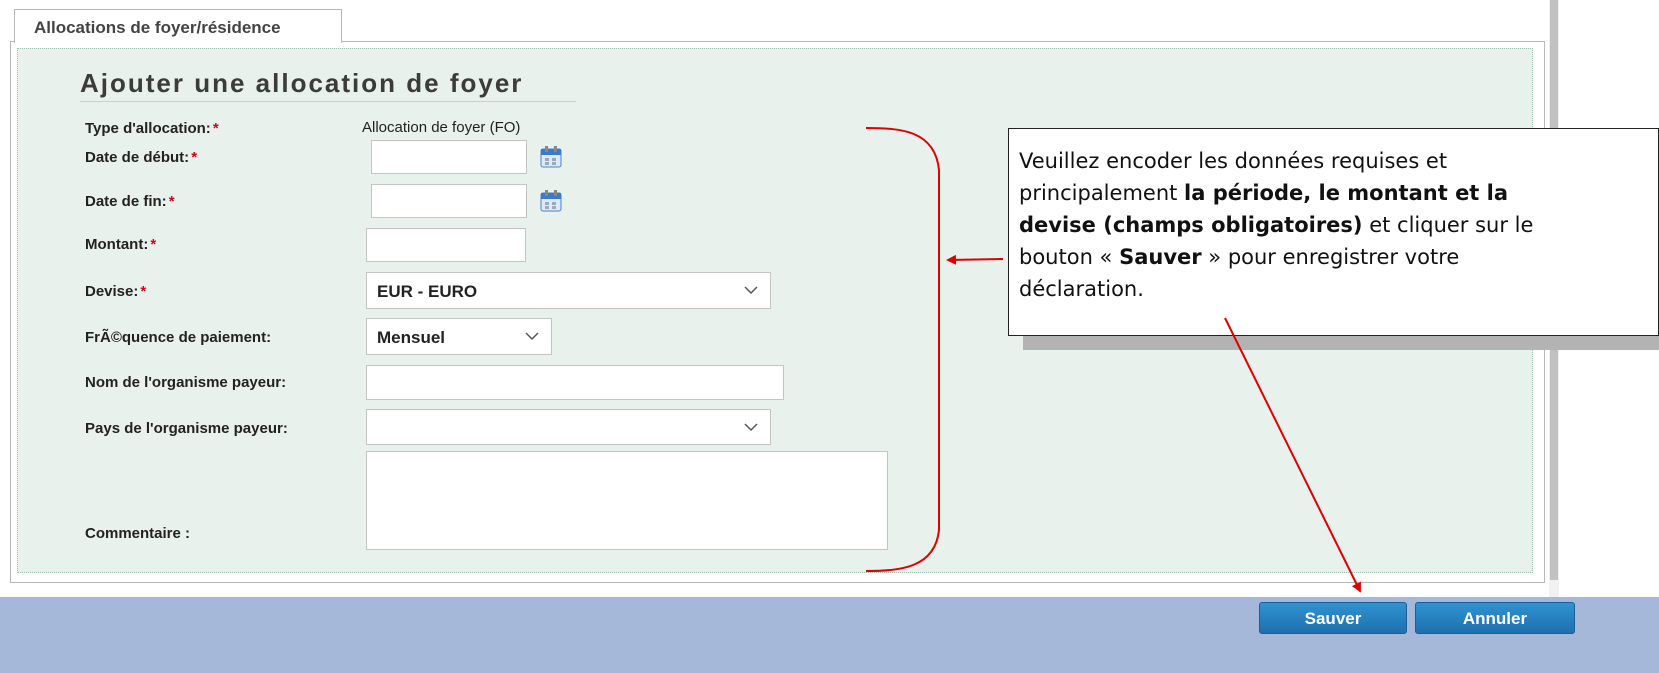 This screenshot has height=673, width=1659. What do you see at coordinates (568, 427) in the screenshot?
I see `payer-country-select` at bounding box center [568, 427].